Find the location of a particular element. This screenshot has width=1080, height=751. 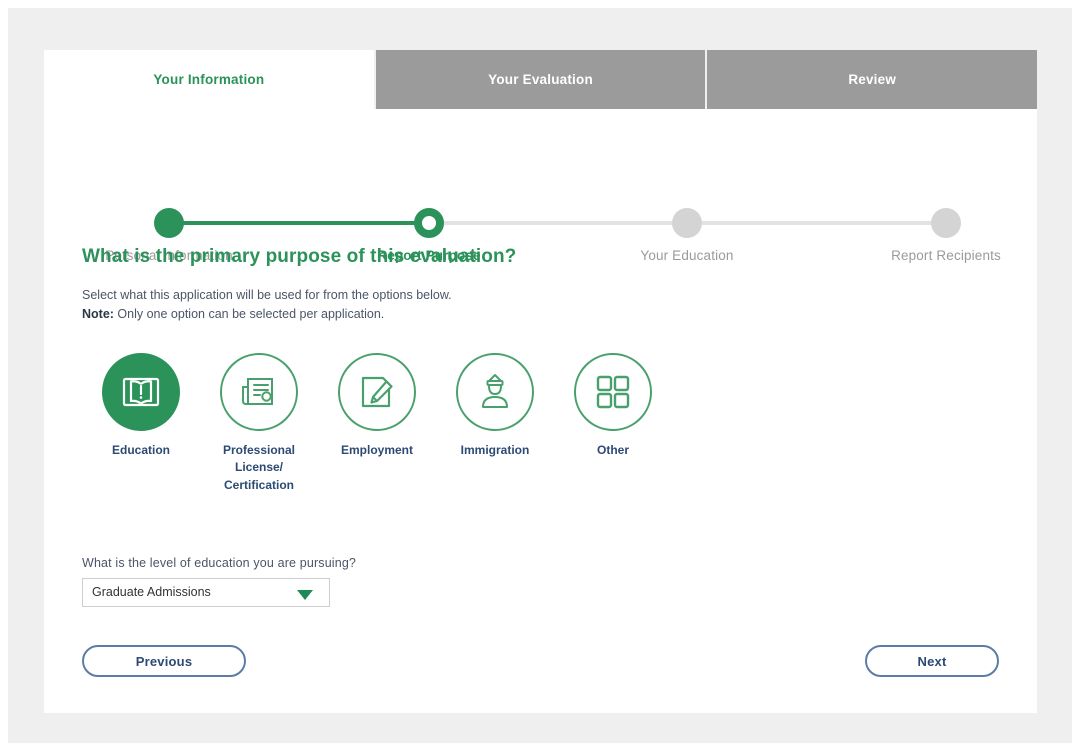

option-other: Other is located at coordinates (613, 405).